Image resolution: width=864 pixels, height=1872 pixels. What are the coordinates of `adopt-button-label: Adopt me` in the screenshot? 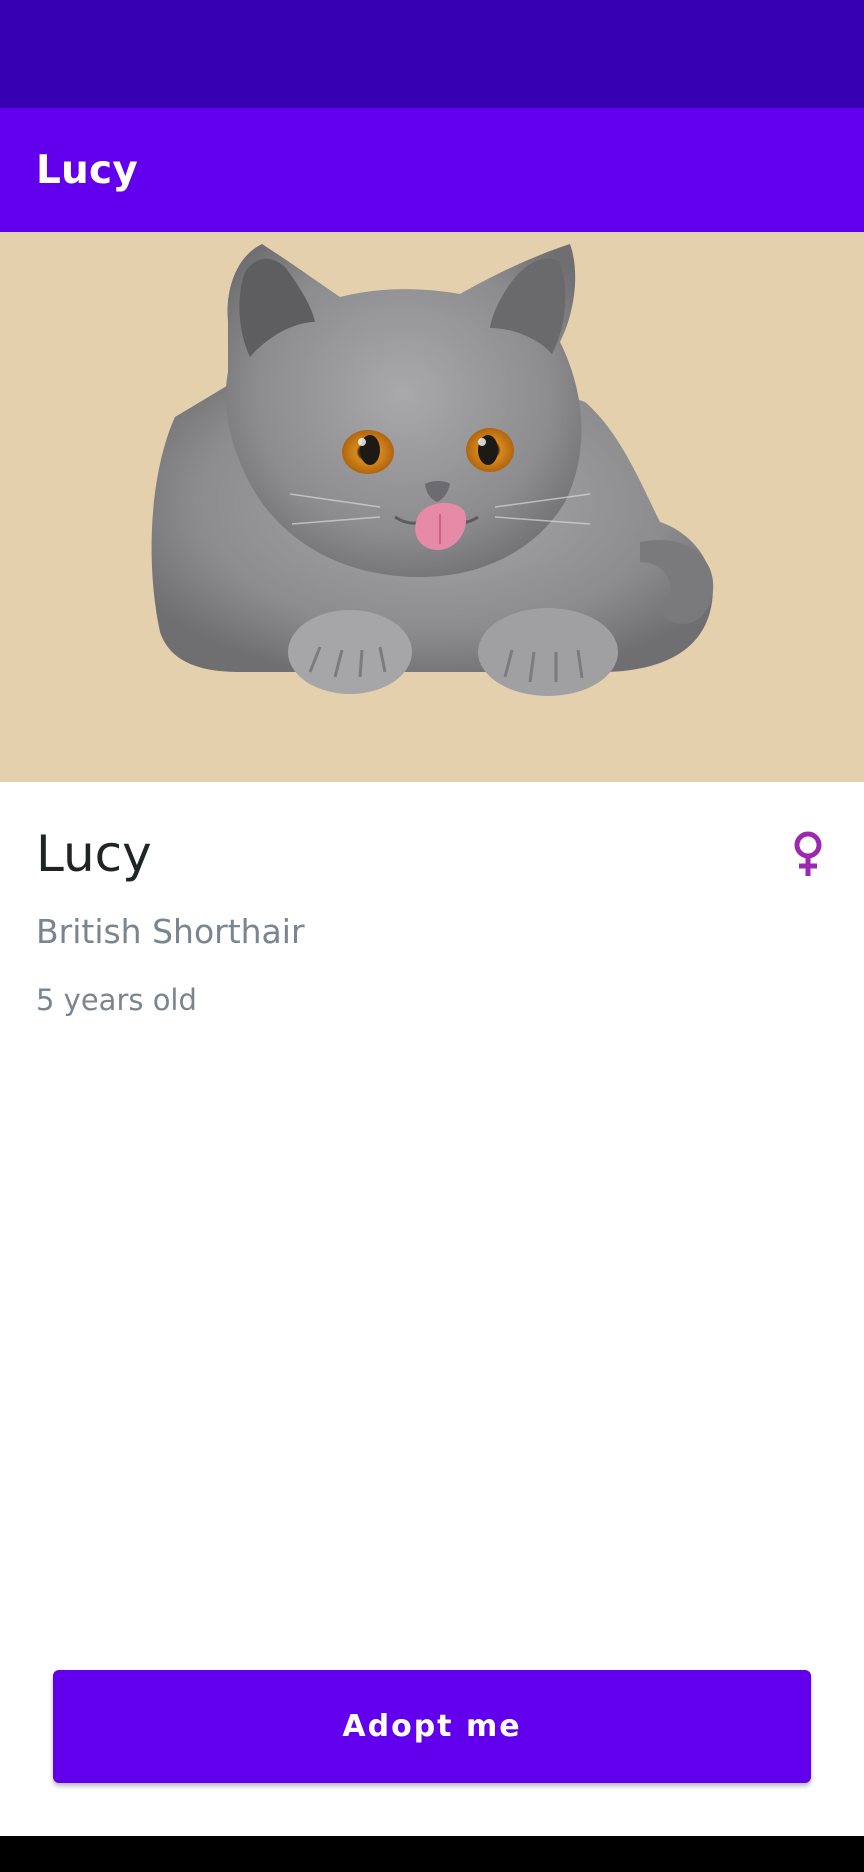 It's located at (432, 1726).